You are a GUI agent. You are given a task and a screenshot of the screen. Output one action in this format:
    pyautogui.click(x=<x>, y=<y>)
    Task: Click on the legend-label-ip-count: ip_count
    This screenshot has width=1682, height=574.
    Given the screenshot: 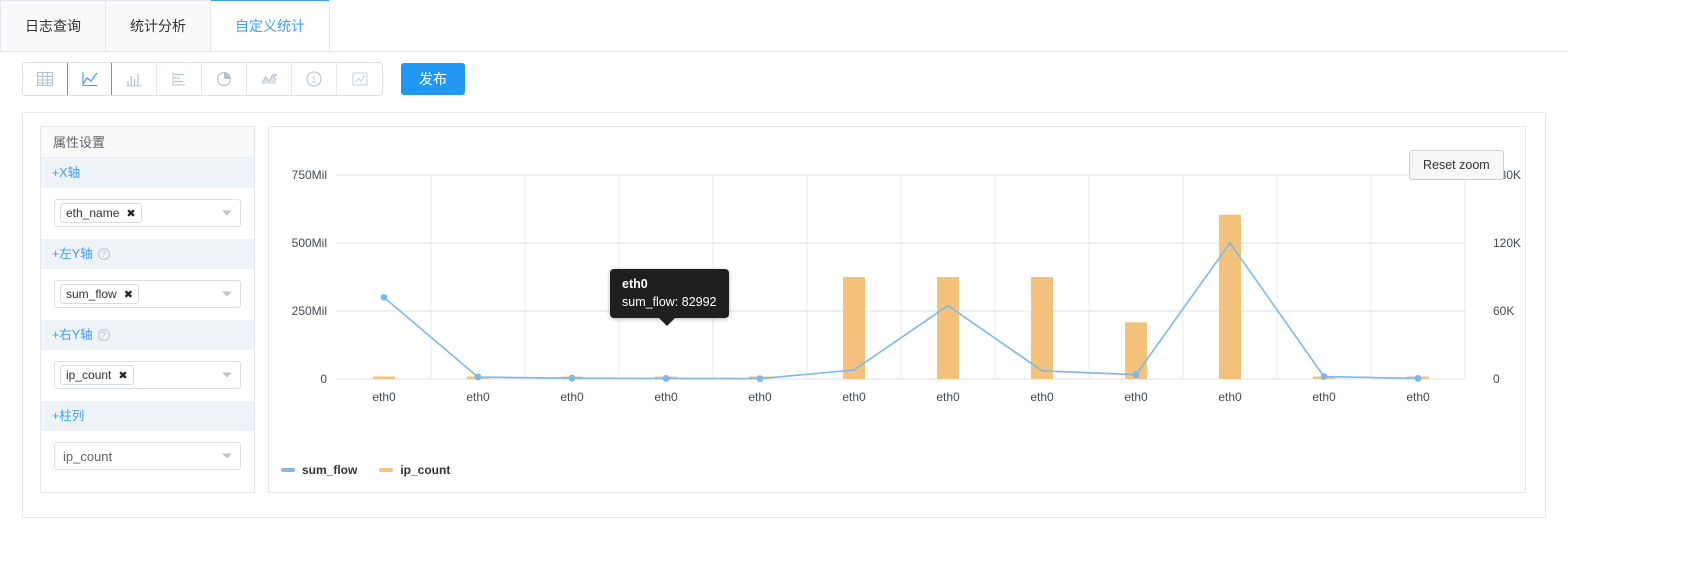 What is the action you would take?
    pyautogui.click(x=425, y=470)
    